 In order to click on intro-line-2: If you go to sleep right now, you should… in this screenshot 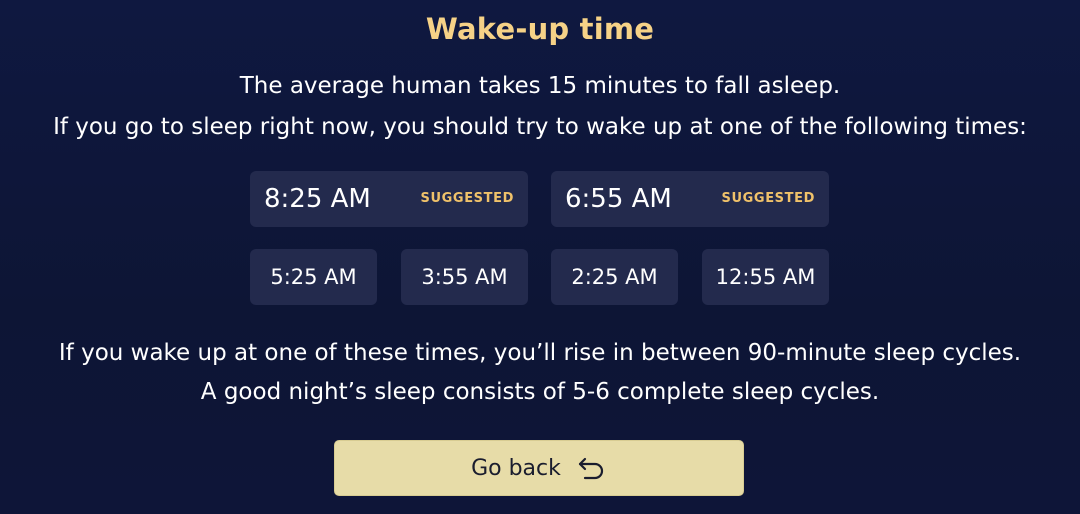, I will do `click(540, 127)`.